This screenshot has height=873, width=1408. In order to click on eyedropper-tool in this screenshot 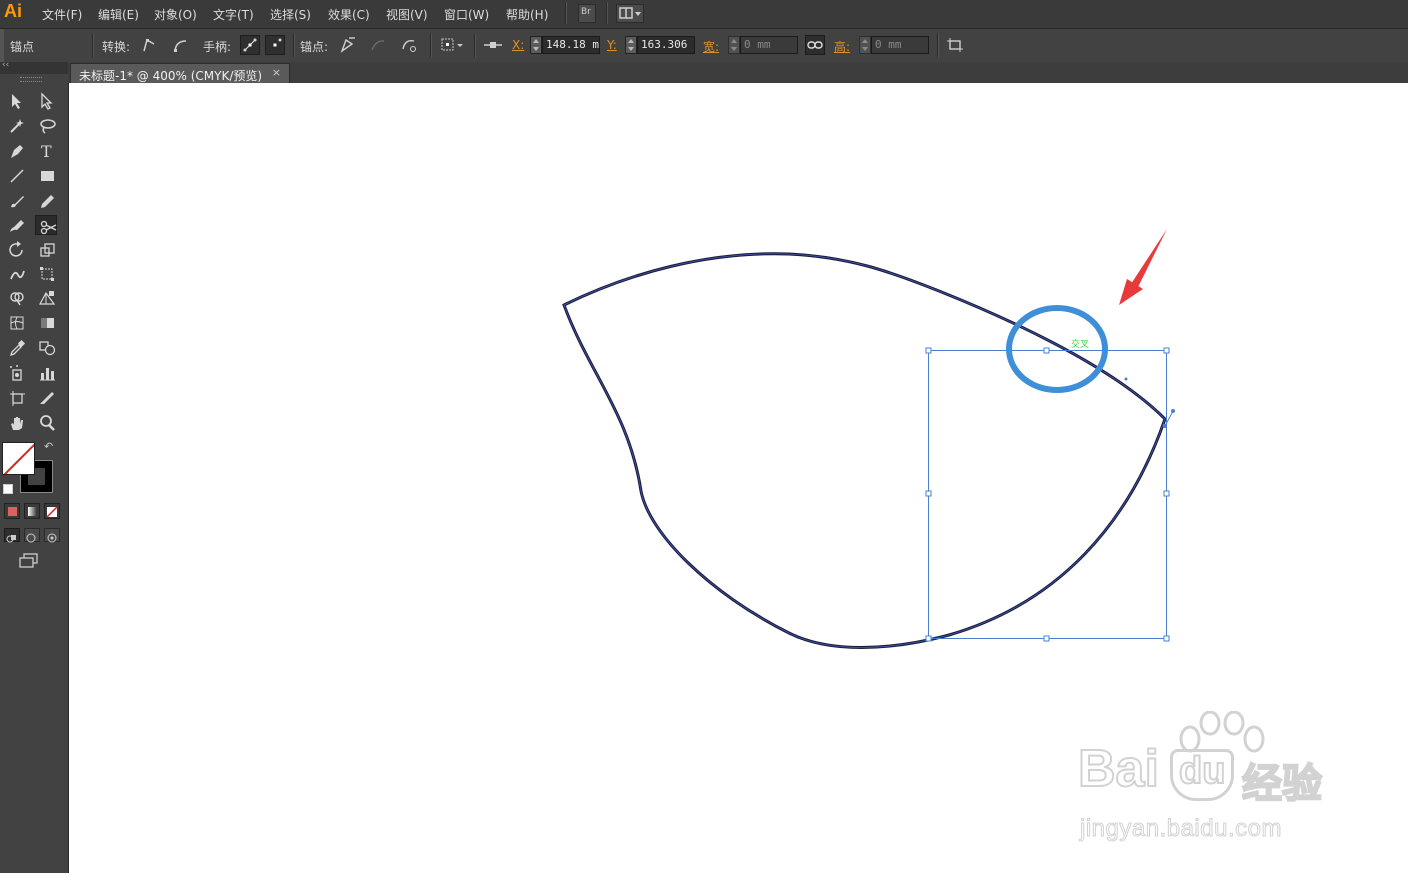, I will do `click(16, 347)`.